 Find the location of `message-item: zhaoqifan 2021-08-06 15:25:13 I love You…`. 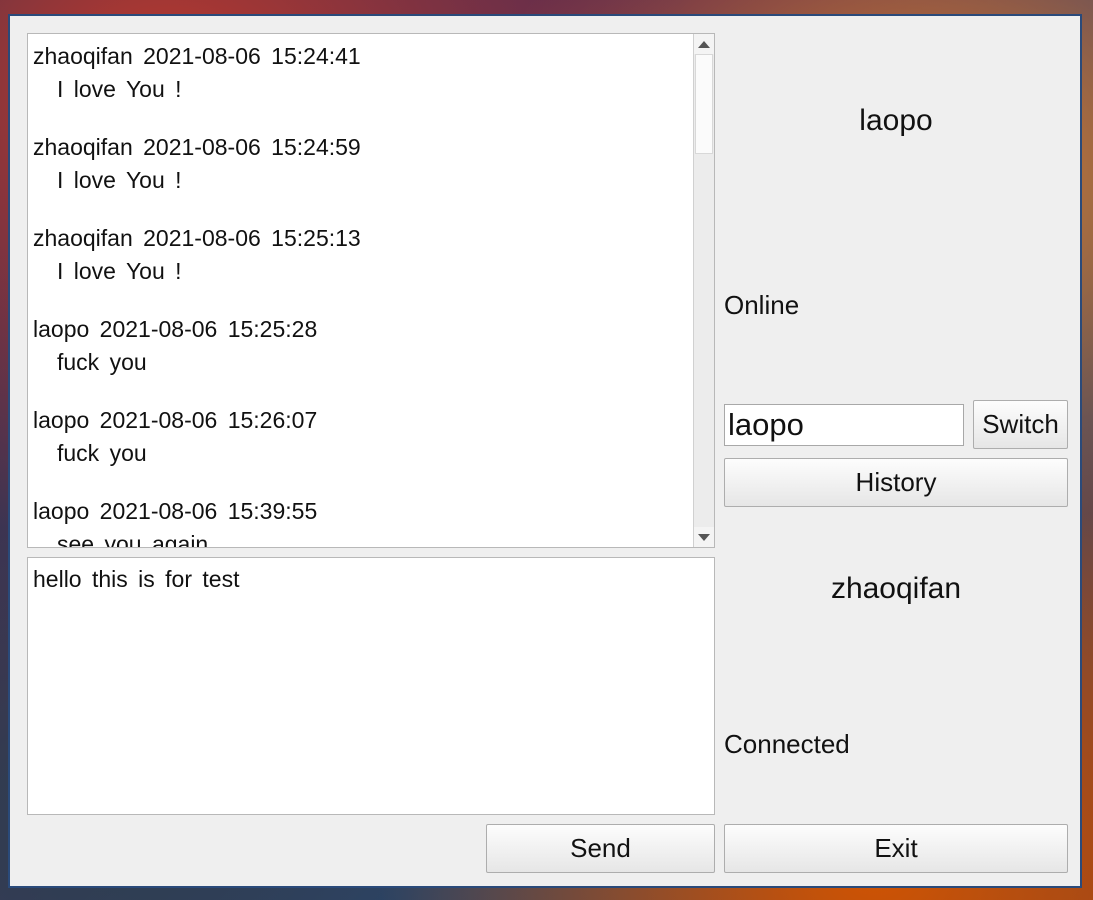

message-item: zhaoqifan 2021-08-06 15:25:13 I love You… is located at coordinates (361, 255).